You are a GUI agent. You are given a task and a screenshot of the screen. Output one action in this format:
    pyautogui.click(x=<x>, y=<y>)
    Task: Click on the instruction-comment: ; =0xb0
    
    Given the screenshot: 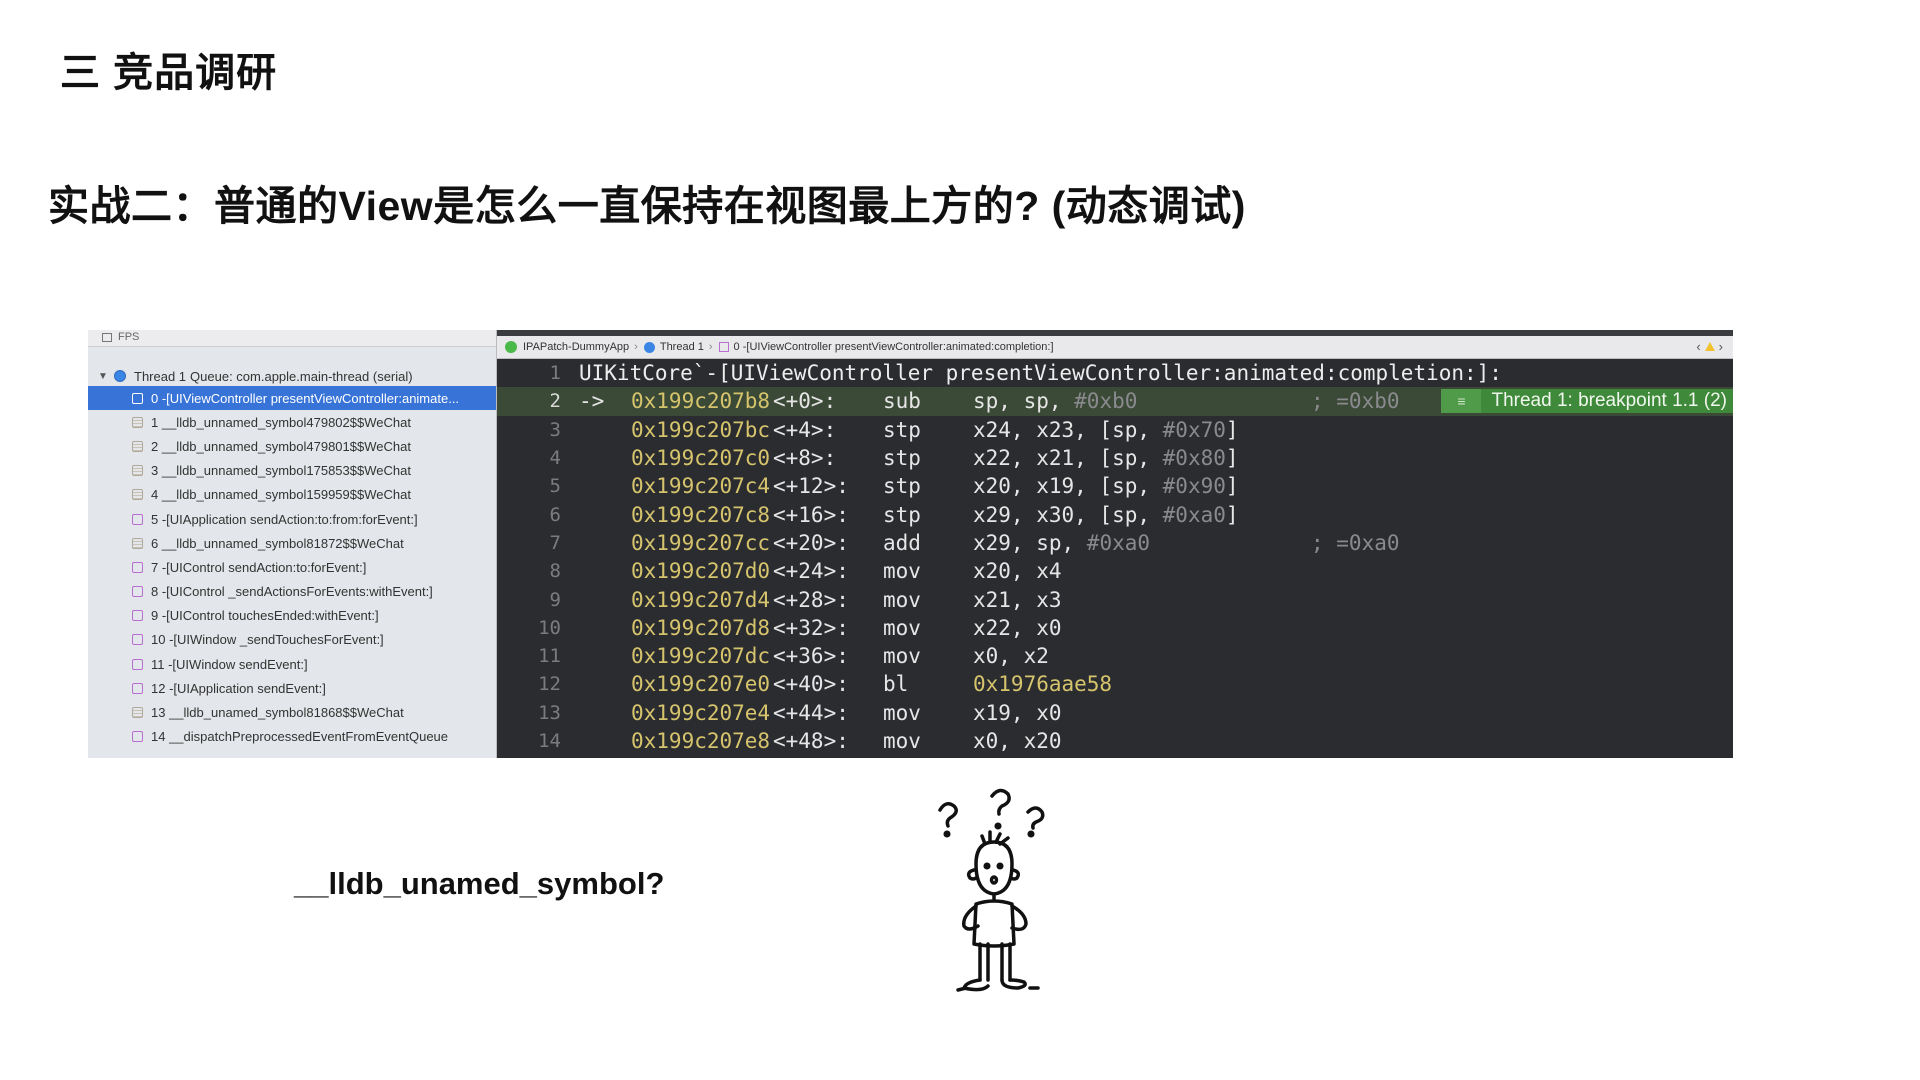 What is the action you would take?
    pyautogui.click(x=1355, y=401)
    